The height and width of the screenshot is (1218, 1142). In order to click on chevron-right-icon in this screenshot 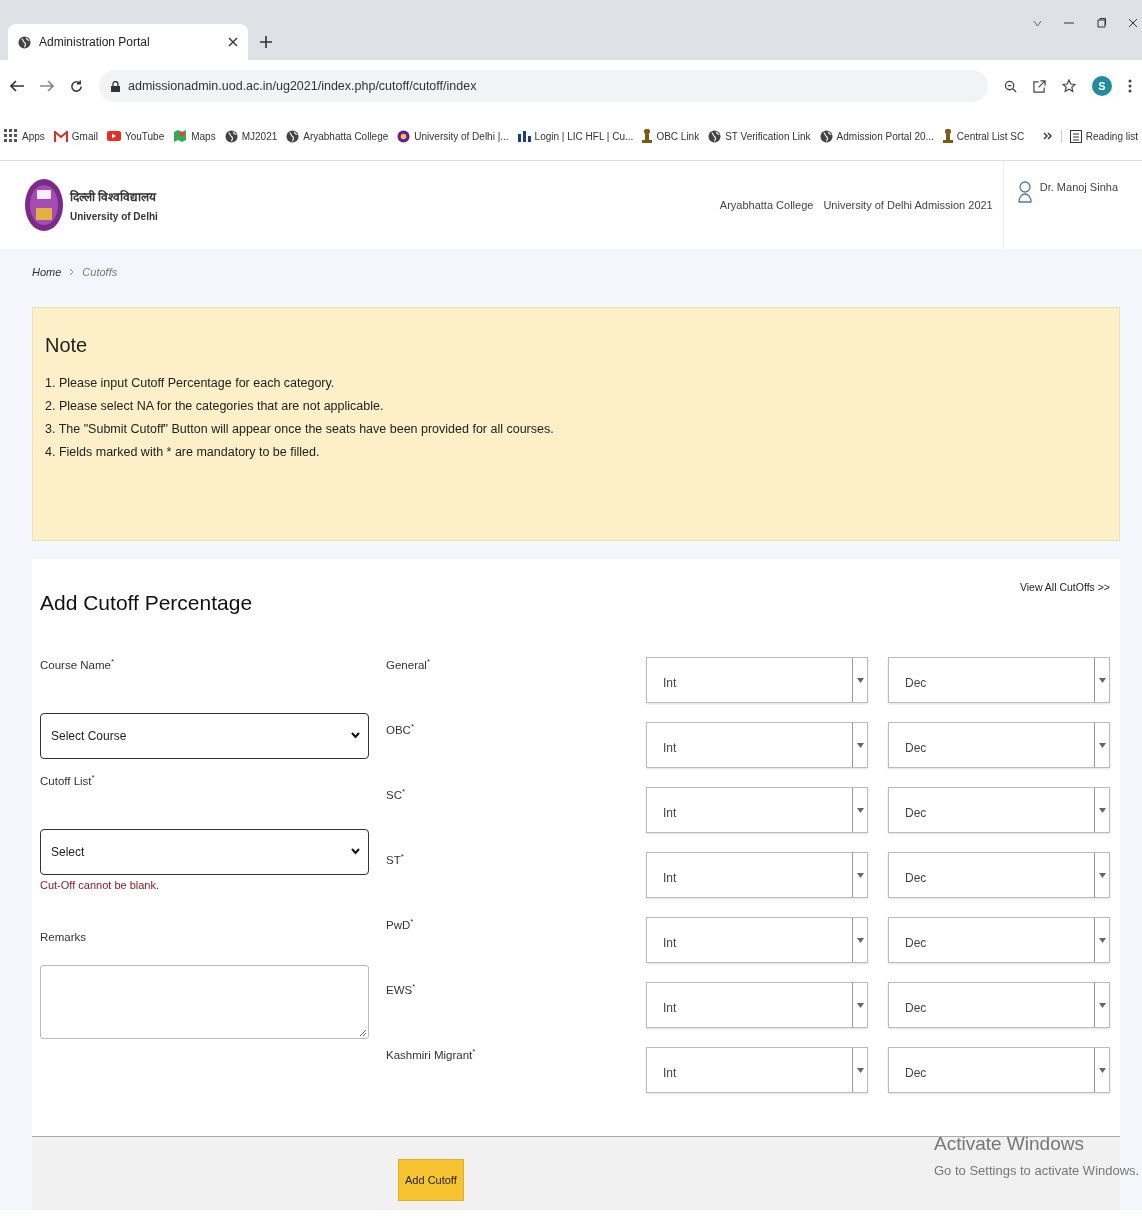, I will do `click(72, 272)`.